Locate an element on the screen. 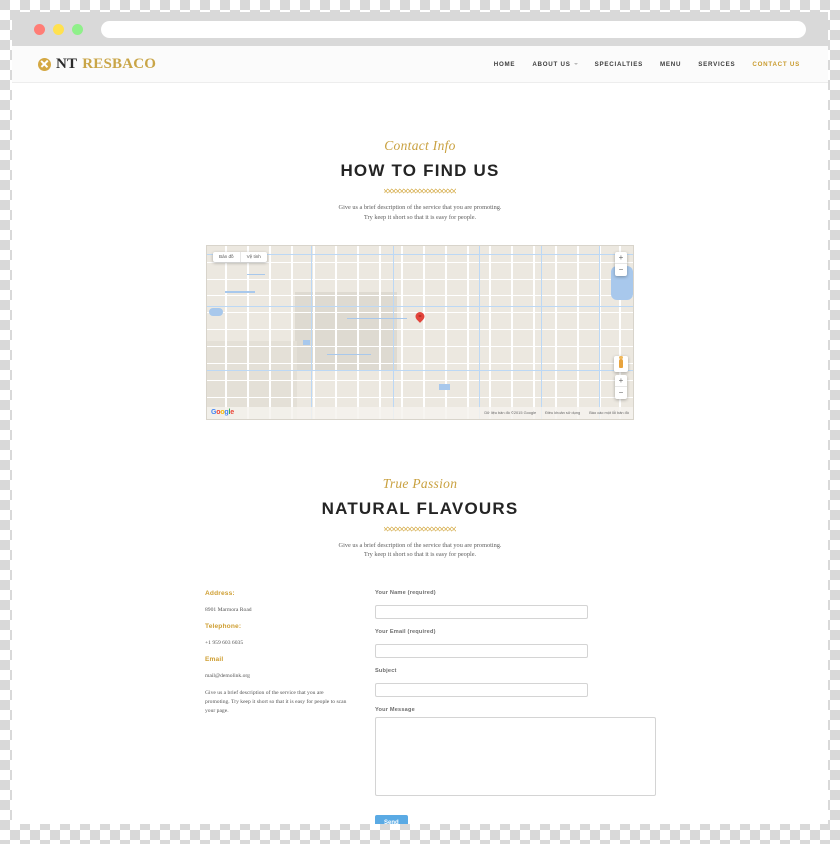 This screenshot has width=840, height=844. browser-chrome-bar is located at coordinates (420, 29).